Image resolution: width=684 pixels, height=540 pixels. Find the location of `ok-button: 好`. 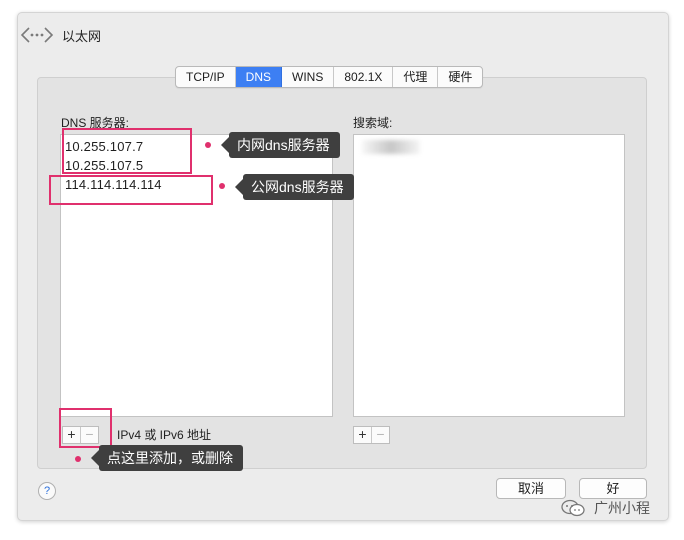

ok-button: 好 is located at coordinates (613, 488).